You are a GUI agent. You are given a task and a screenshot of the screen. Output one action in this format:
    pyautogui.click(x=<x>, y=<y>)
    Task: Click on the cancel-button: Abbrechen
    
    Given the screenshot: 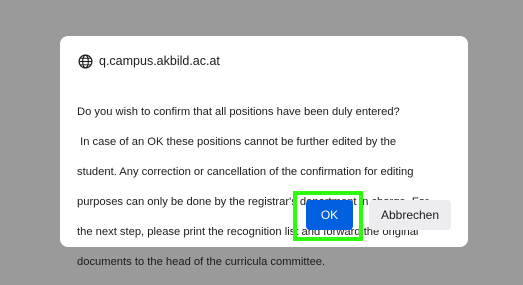 What is the action you would take?
    pyautogui.click(x=410, y=215)
    